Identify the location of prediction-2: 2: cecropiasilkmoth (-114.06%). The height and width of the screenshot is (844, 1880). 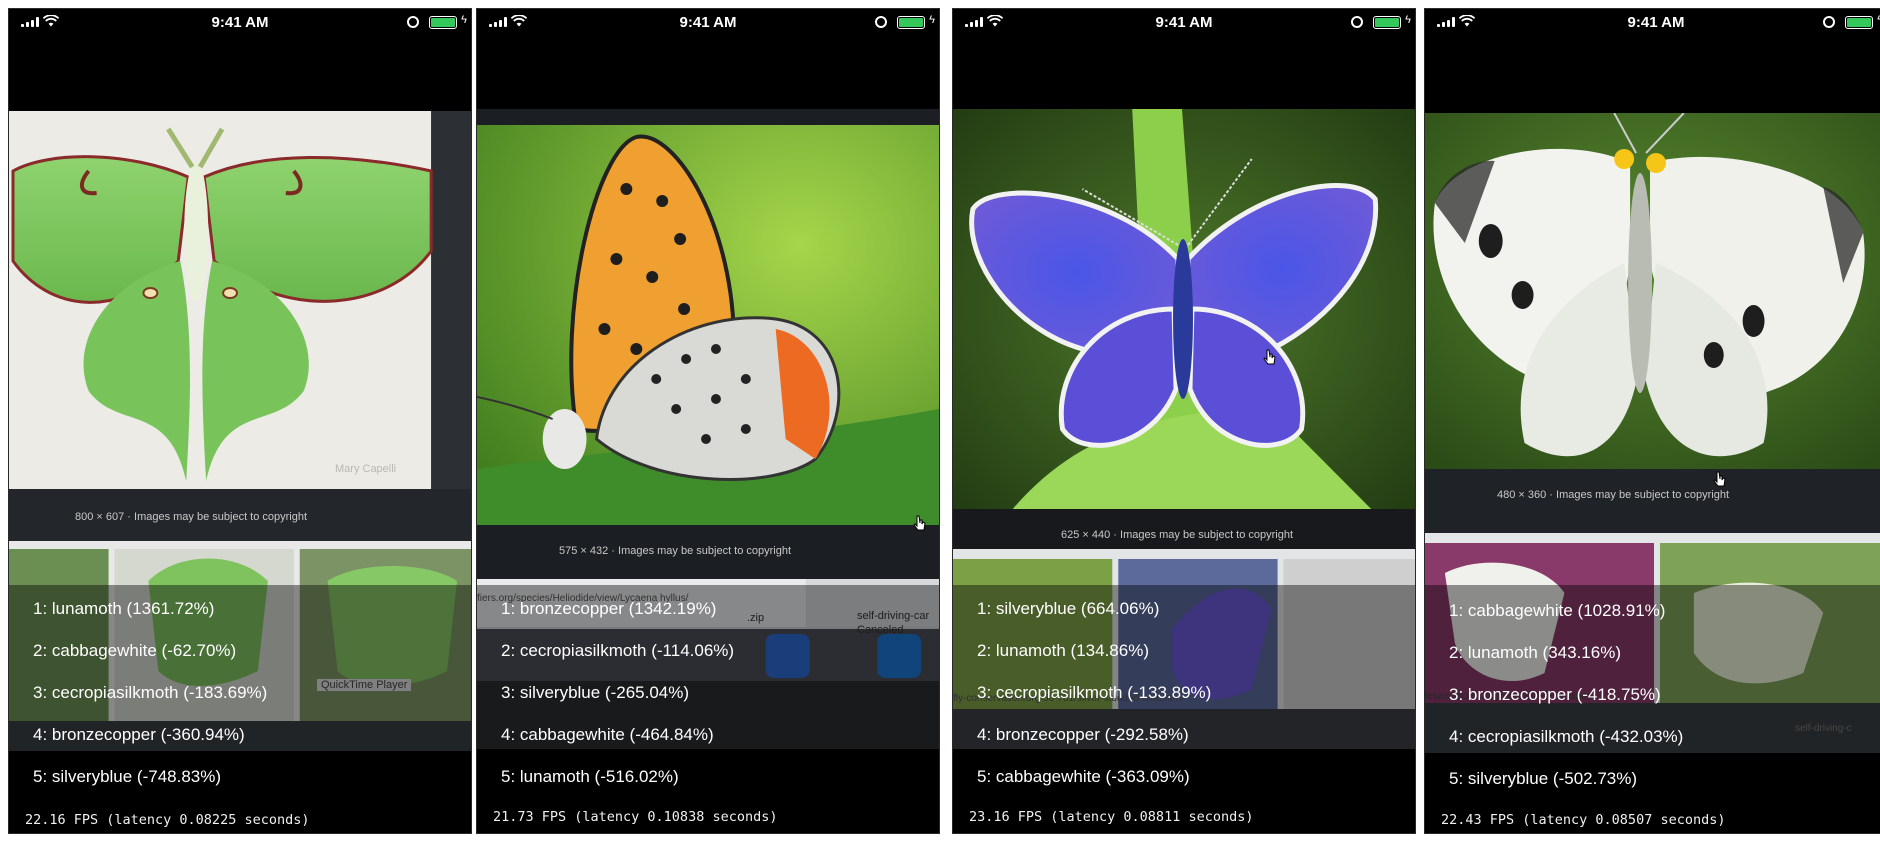
(618, 650).